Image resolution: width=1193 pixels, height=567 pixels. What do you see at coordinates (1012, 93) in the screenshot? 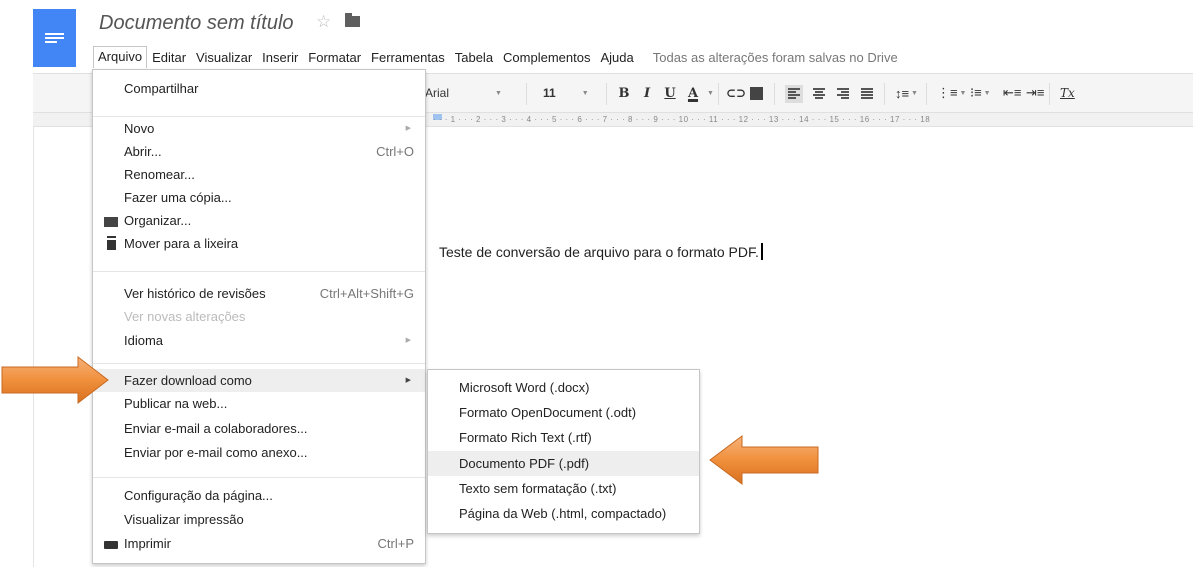
I see `decrease-indent-icon: ⇤≡` at bounding box center [1012, 93].